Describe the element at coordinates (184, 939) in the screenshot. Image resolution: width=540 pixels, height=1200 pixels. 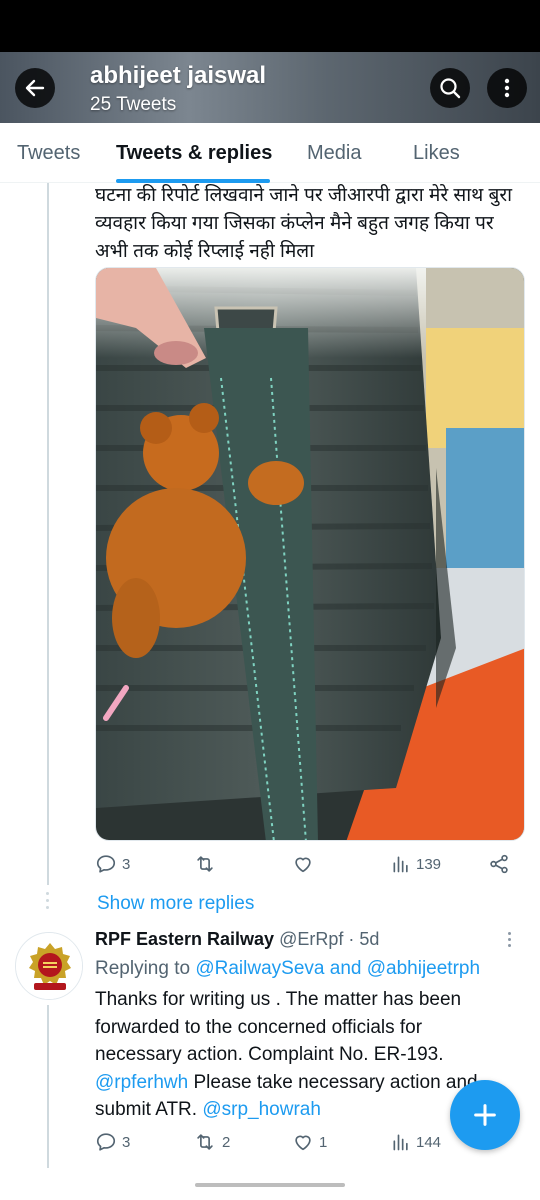
I see `reply-author-name: RPF Eastern Railway` at that location.